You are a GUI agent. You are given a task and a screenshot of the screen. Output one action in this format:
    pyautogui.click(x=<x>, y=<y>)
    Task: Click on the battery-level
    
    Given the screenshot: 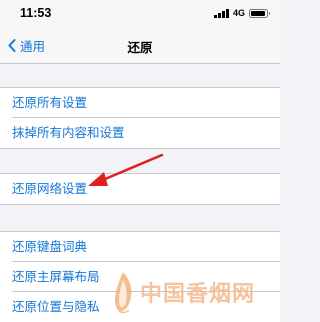 What is the action you would take?
    pyautogui.click(x=258, y=13)
    